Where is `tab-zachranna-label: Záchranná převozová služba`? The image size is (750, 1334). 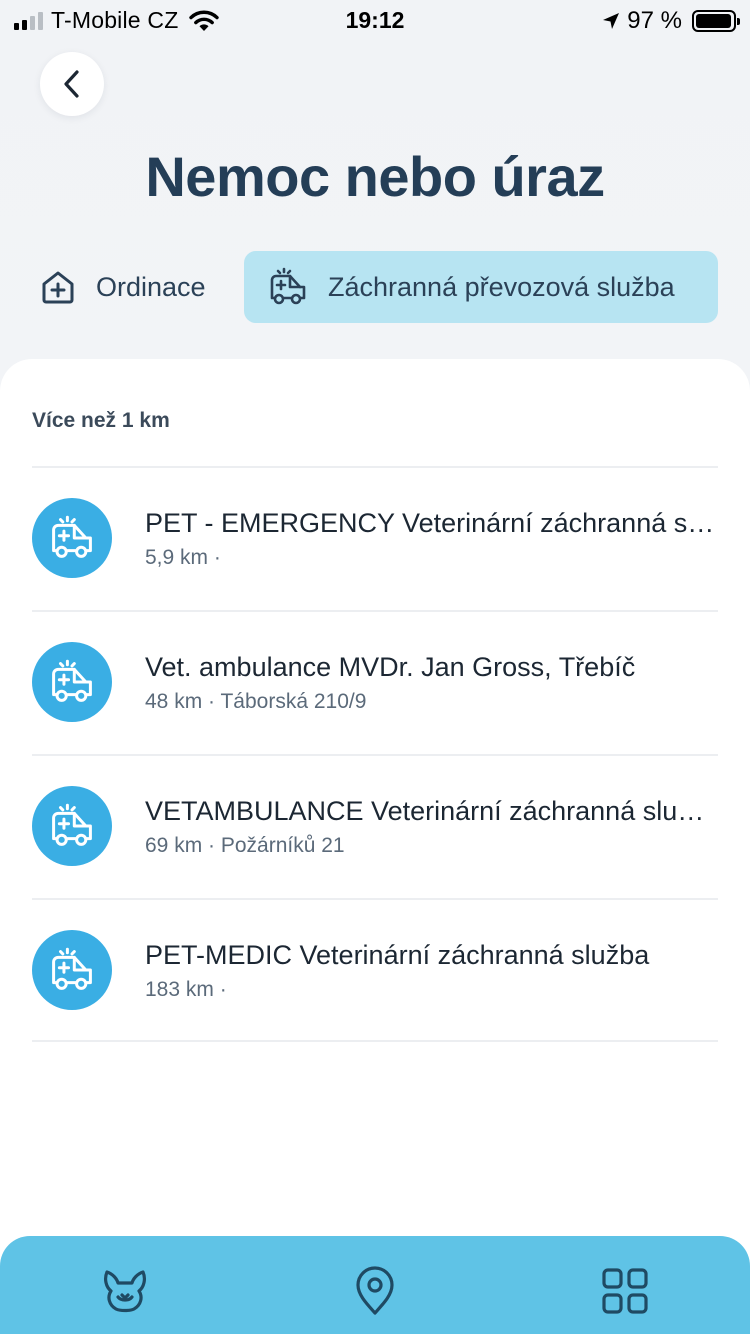 tab-zachranna-label: Záchranná převozová služba is located at coordinates (501, 286).